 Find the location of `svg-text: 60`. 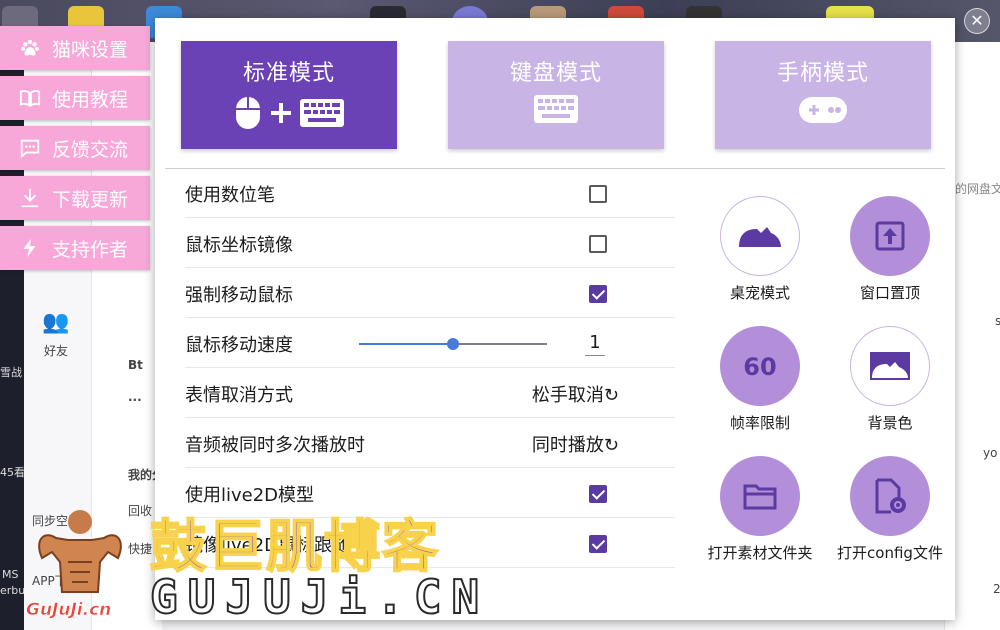

svg-text: 60 is located at coordinates (759, 367).